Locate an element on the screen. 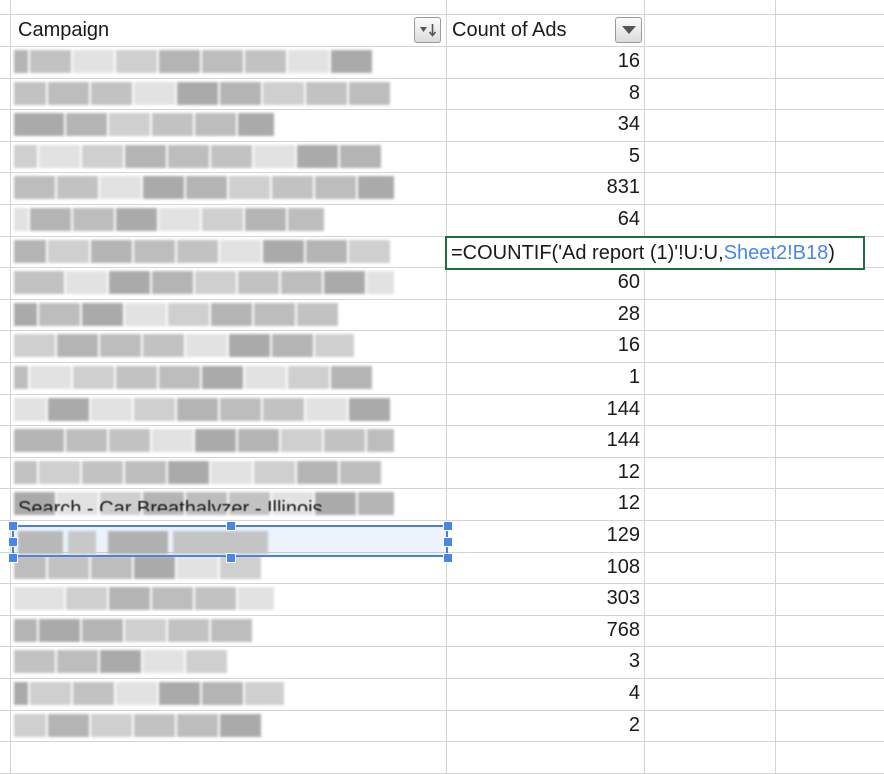  count-cell: 3 is located at coordinates (543, 661).